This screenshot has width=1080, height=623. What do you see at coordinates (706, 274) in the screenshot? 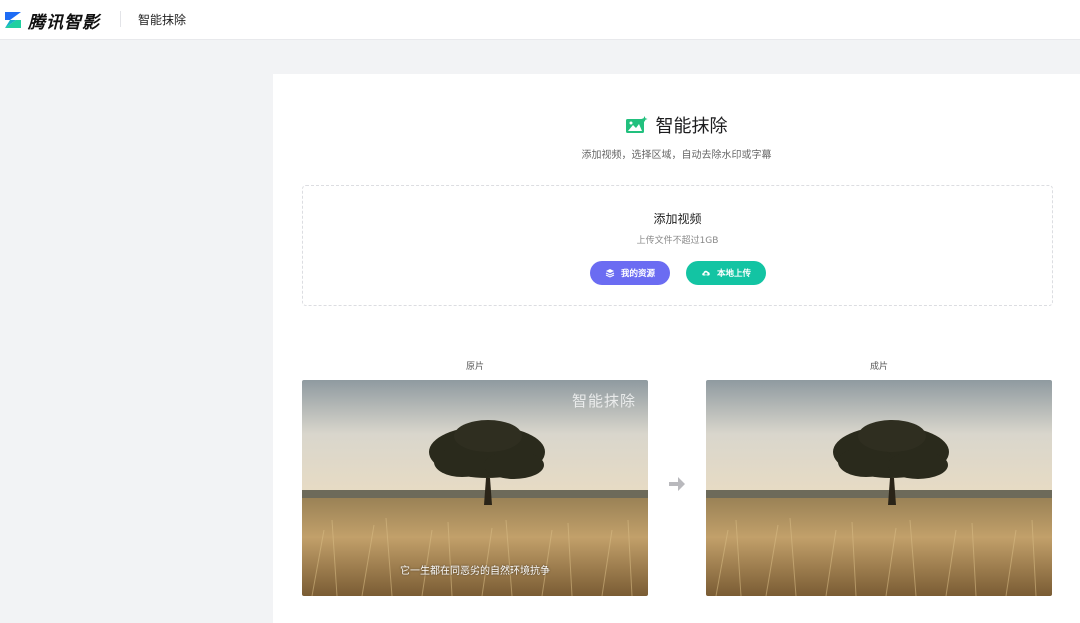
I see `cloud-upload-icon` at bounding box center [706, 274].